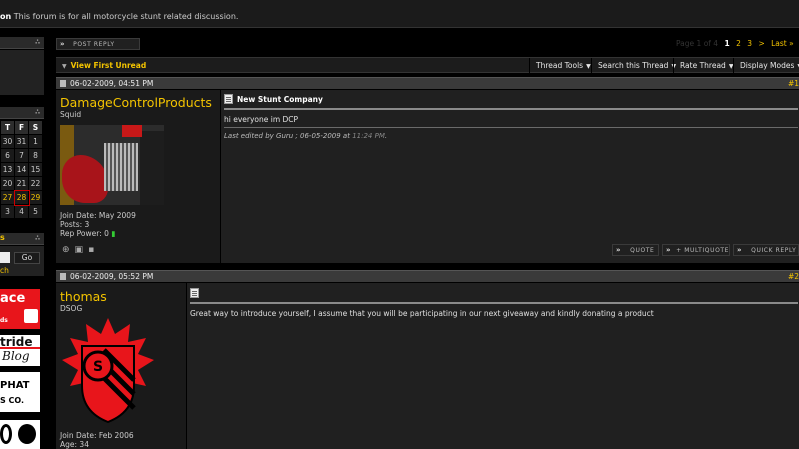 The height and width of the screenshot is (449, 799). I want to click on user-action-icons: ⊕ ▣ ▪, so click(80, 250).